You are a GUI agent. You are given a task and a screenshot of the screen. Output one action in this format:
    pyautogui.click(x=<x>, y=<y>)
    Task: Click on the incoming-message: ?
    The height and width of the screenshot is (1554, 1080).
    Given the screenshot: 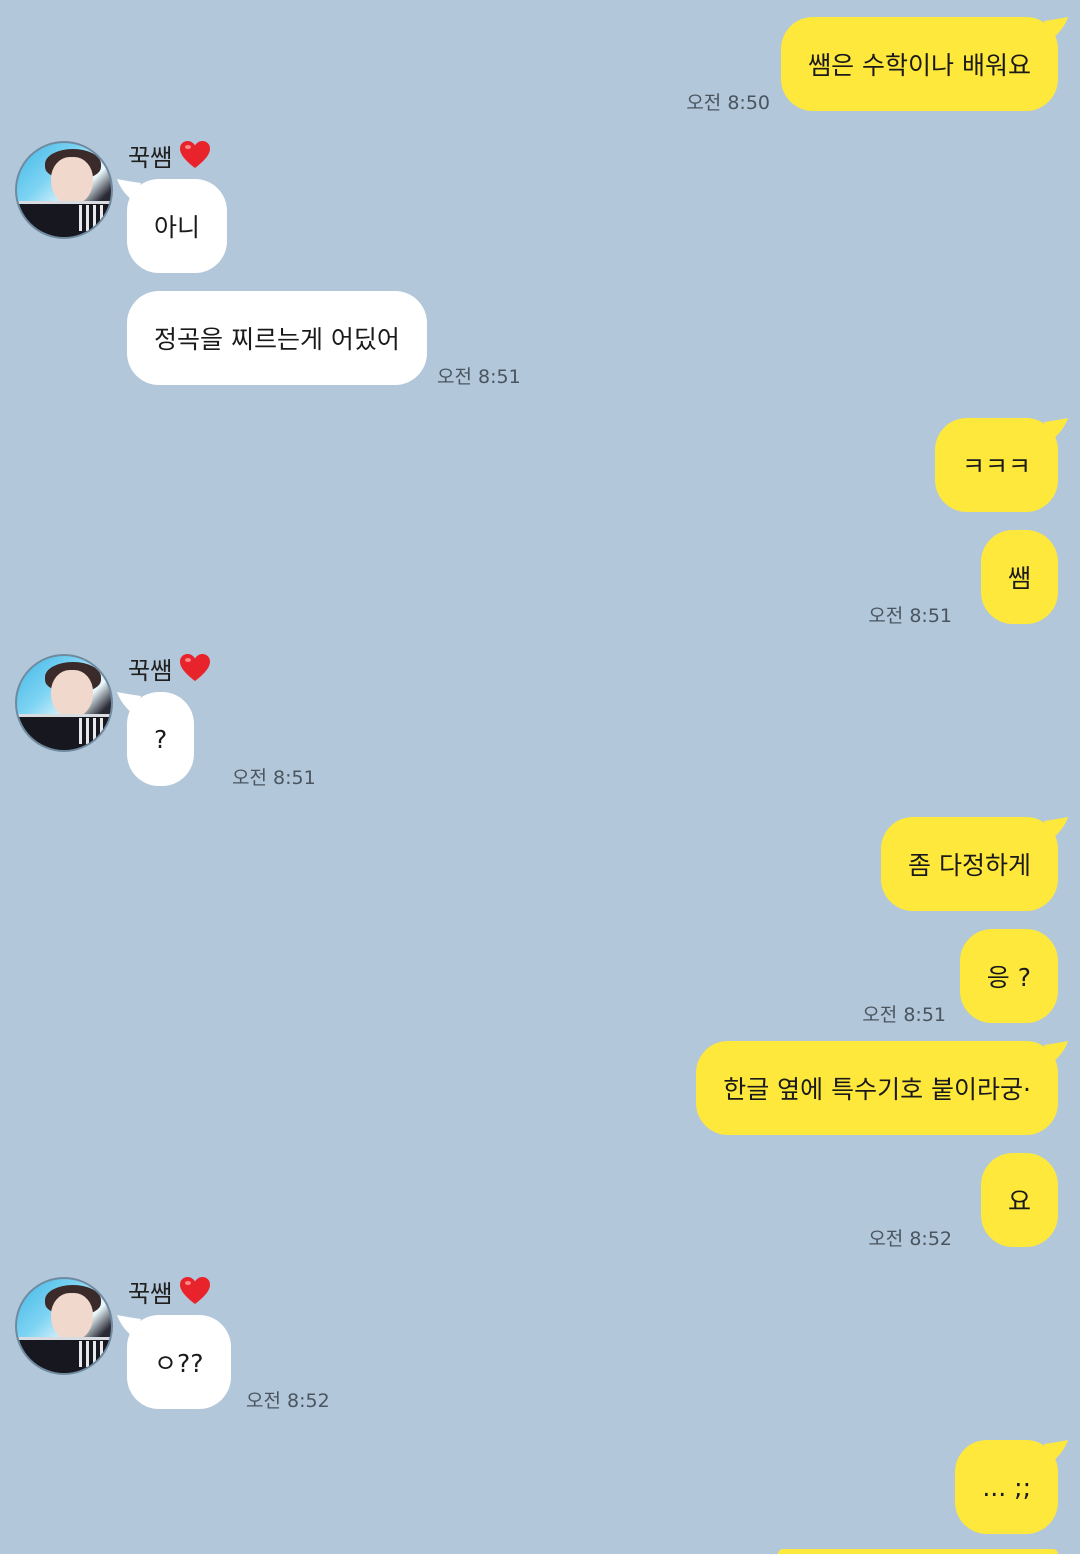 What is the action you would take?
    pyautogui.click(x=156, y=739)
    